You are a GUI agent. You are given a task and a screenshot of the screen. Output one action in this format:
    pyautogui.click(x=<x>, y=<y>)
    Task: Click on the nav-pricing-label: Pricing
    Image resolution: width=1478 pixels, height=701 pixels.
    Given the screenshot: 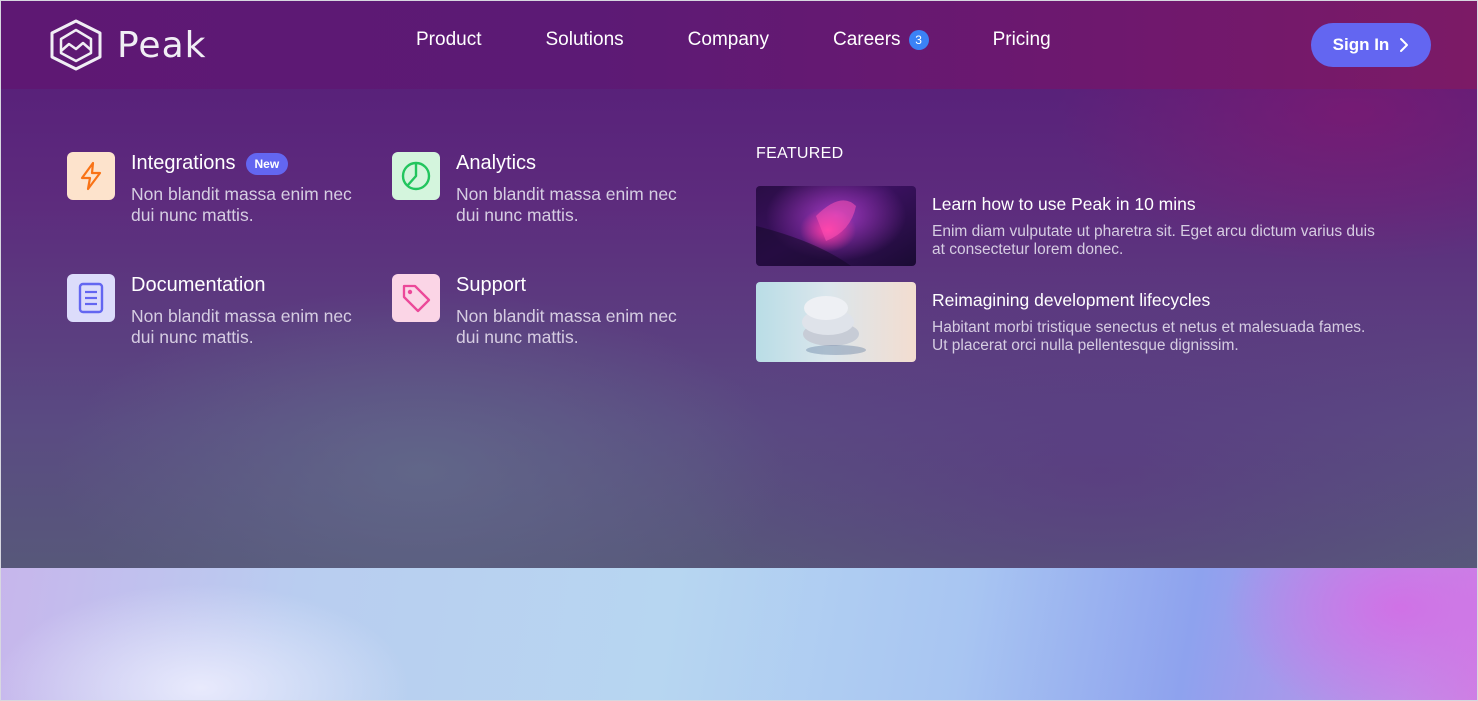 What is the action you would take?
    pyautogui.click(x=1021, y=39)
    